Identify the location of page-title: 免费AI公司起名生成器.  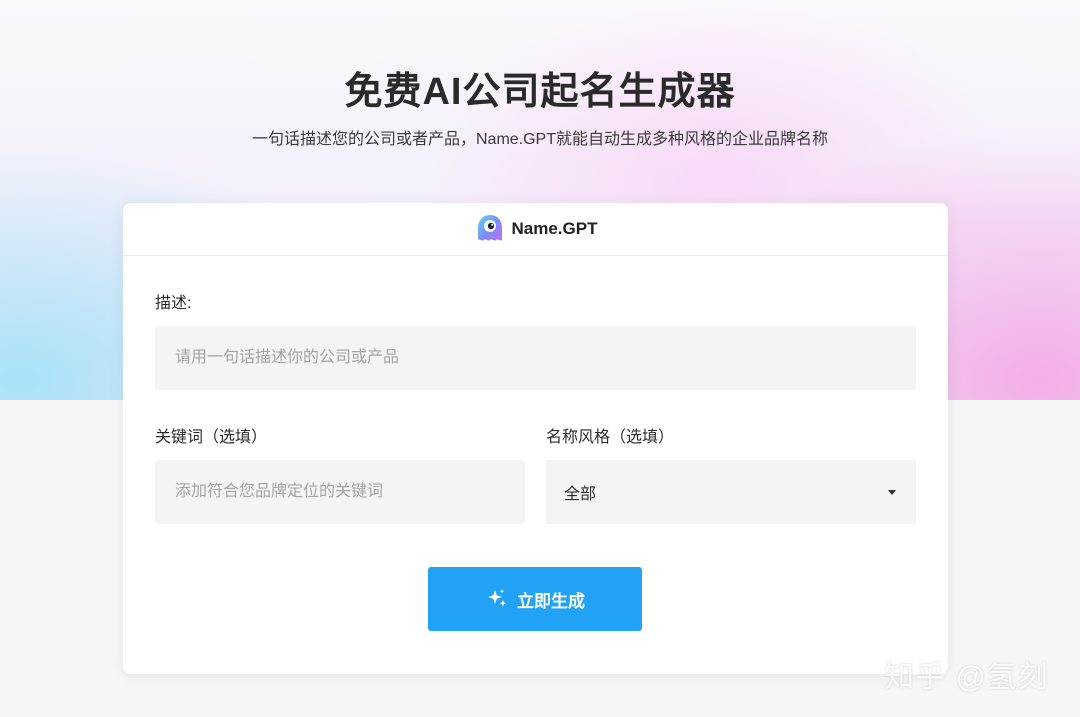
(540, 92).